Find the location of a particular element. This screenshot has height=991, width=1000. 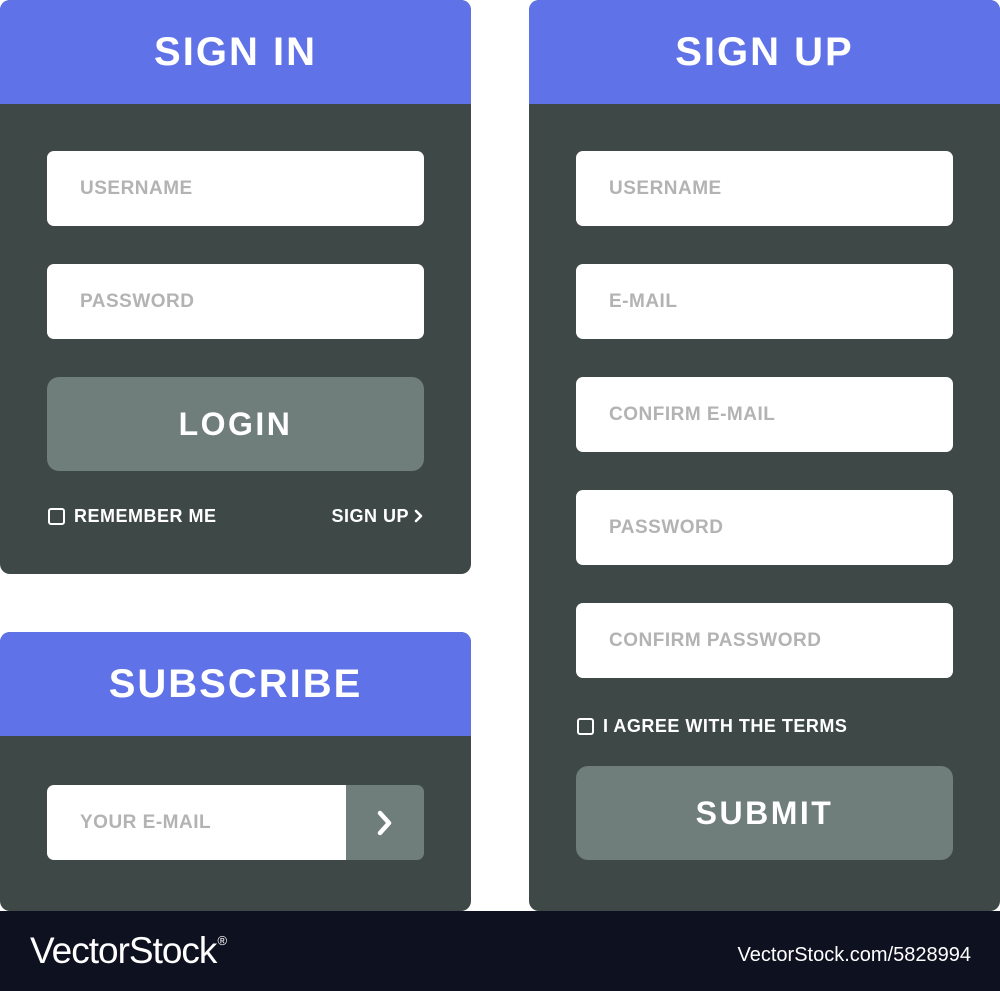

brand-logo: VectorStock ® is located at coordinates (128, 951).